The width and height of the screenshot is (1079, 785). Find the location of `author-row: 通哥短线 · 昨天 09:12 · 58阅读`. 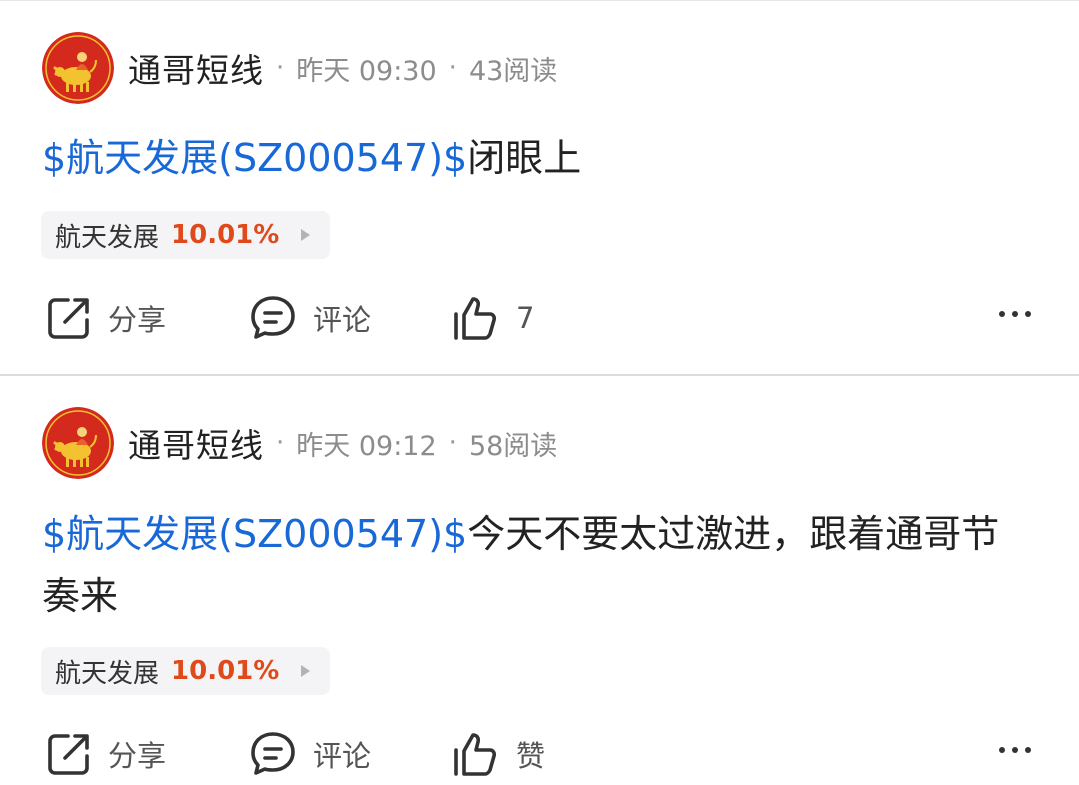

author-row: 通哥短线 · 昨天 09:12 · 58阅读 is located at coordinates (299, 443).